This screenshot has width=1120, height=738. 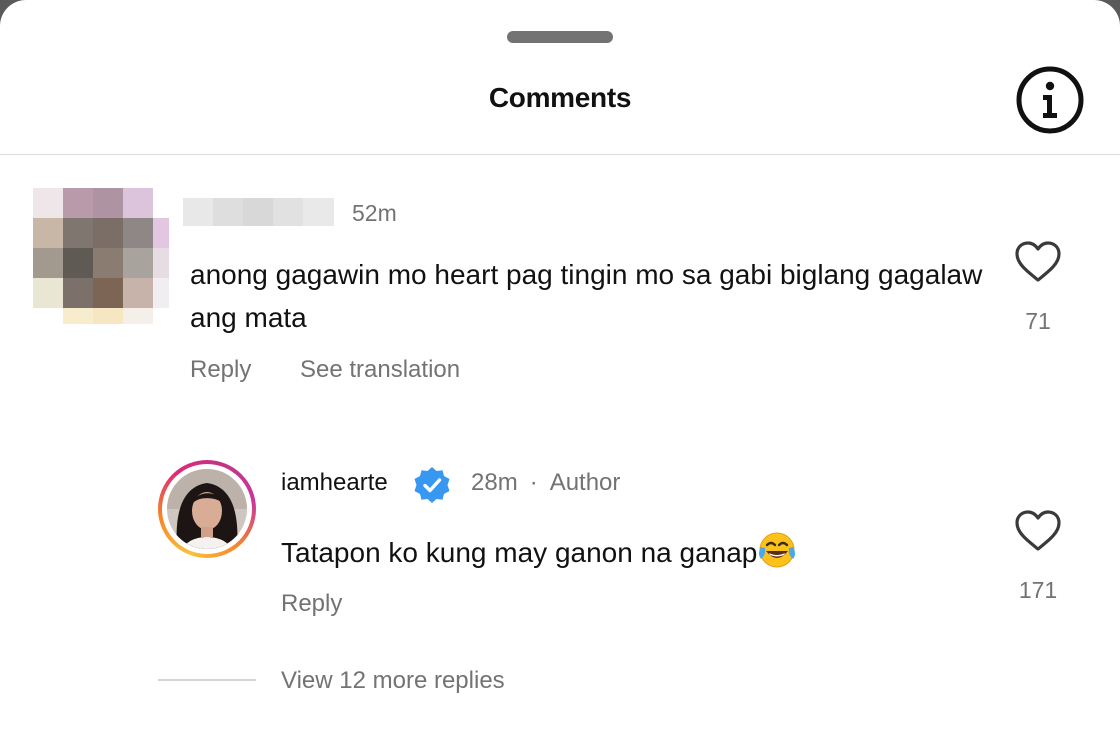 What do you see at coordinates (585, 482) in the screenshot?
I see `author-badge: Author` at bounding box center [585, 482].